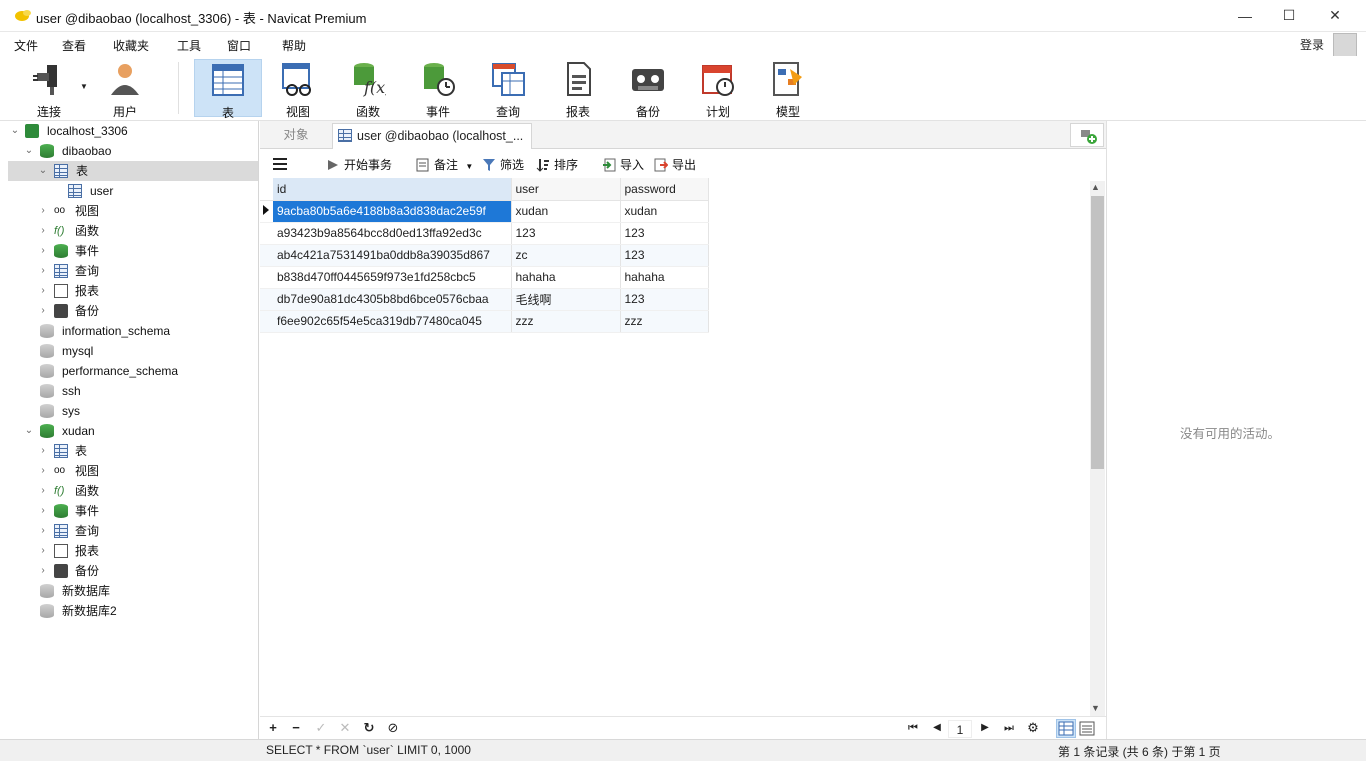  Describe the element at coordinates (469, 166) in the screenshot. I see `chevron-down-icon: ▼` at that location.